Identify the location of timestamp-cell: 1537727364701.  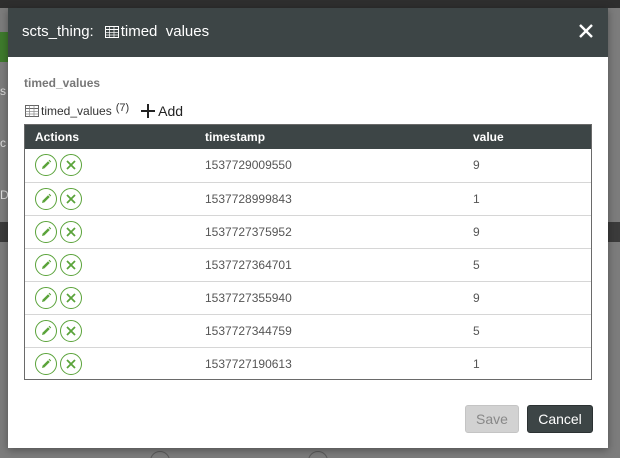
(248, 265).